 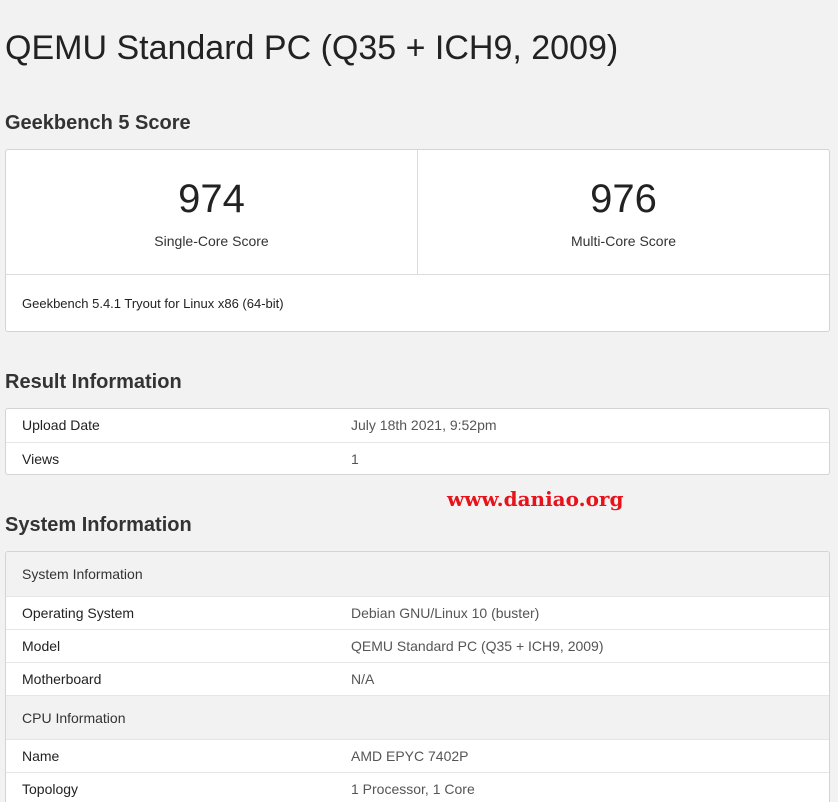 I want to click on row-key: Model, so click(x=41, y=646).